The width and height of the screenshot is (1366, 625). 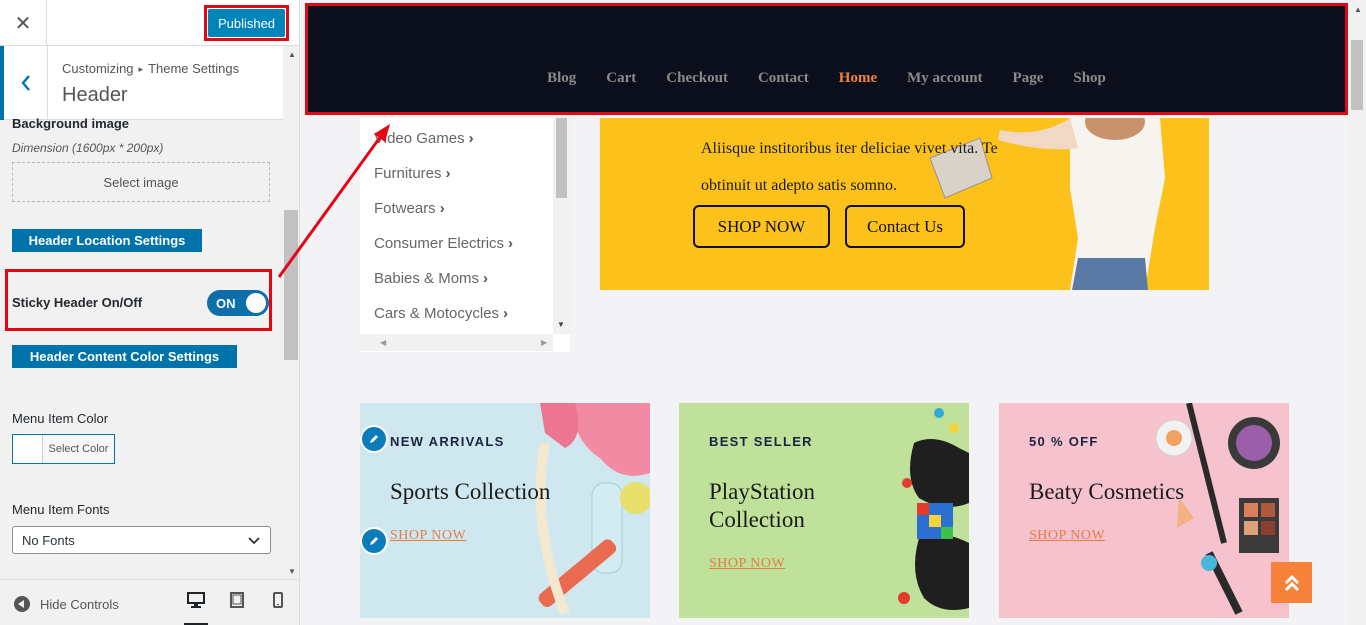 I want to click on hero-shop-now-button: SHOP NOW, so click(x=761, y=226).